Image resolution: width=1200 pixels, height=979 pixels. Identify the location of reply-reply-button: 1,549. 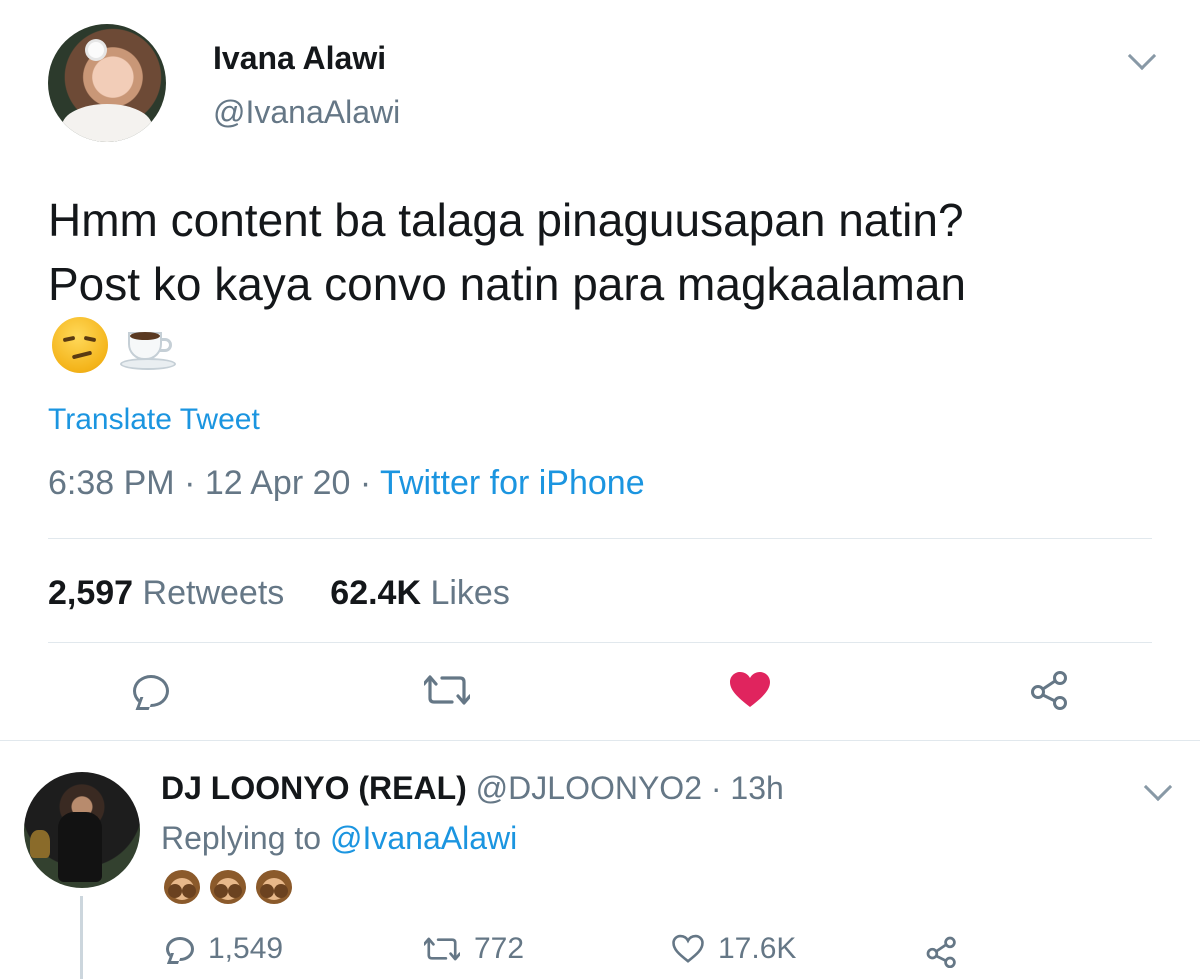
(224, 949).